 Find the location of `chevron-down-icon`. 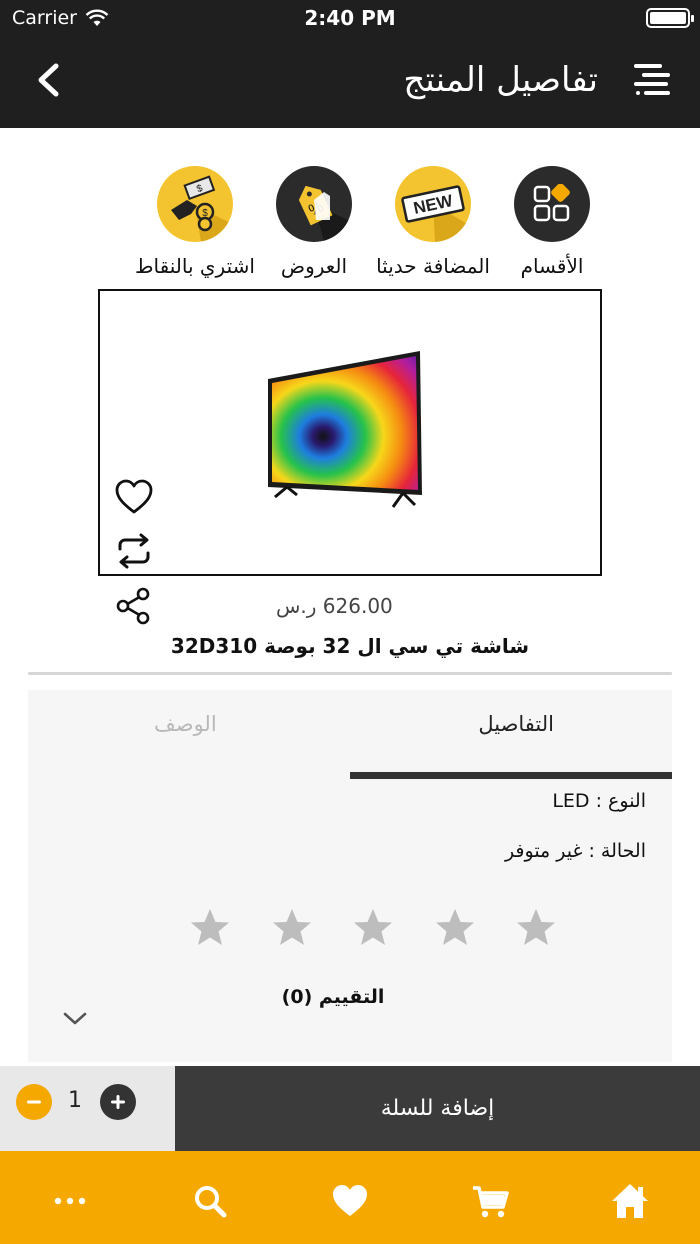

chevron-down-icon is located at coordinates (75, 1018).